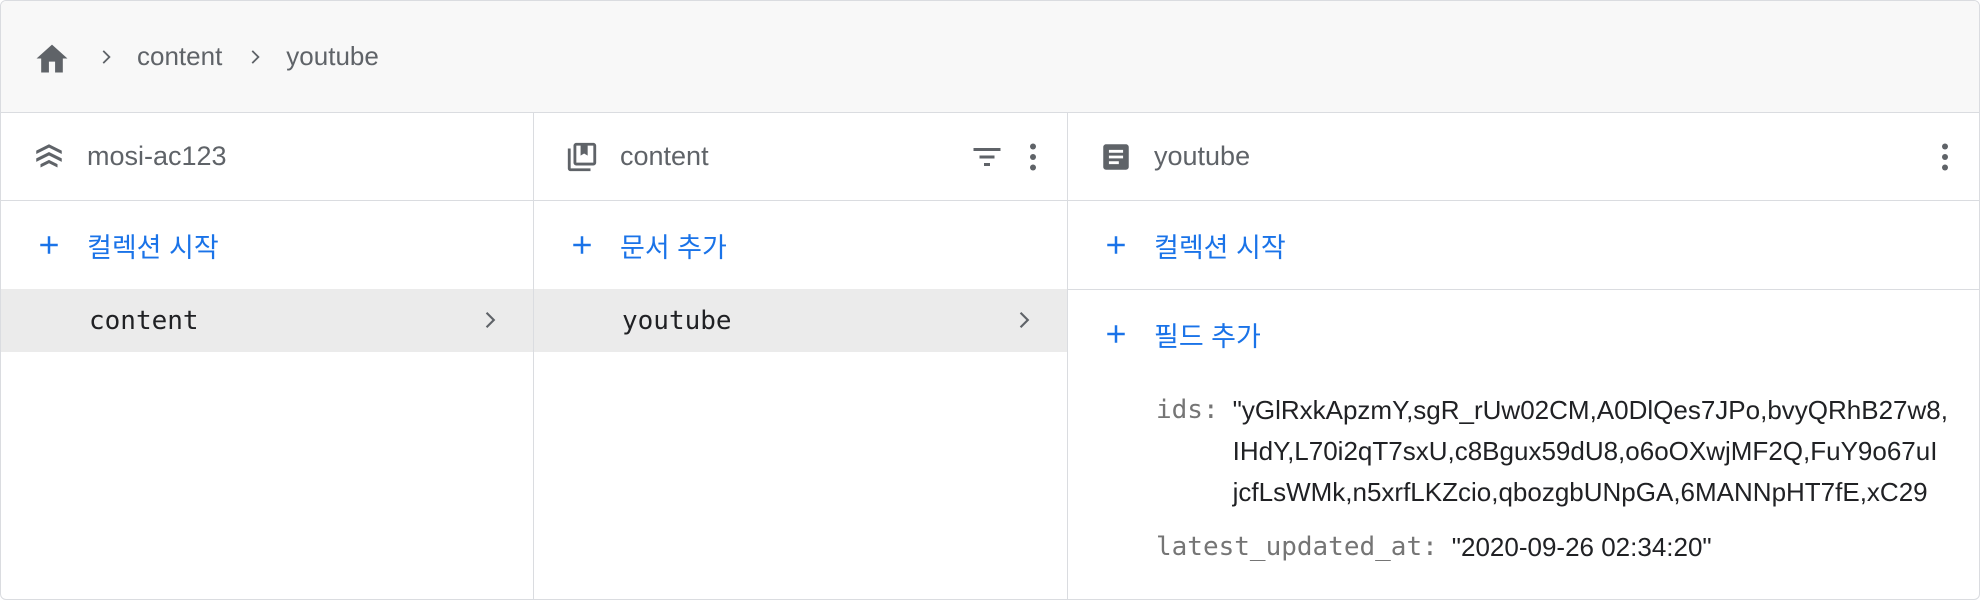 This screenshot has width=1980, height=600. I want to click on document-column-header: youtube, so click(1523, 157).